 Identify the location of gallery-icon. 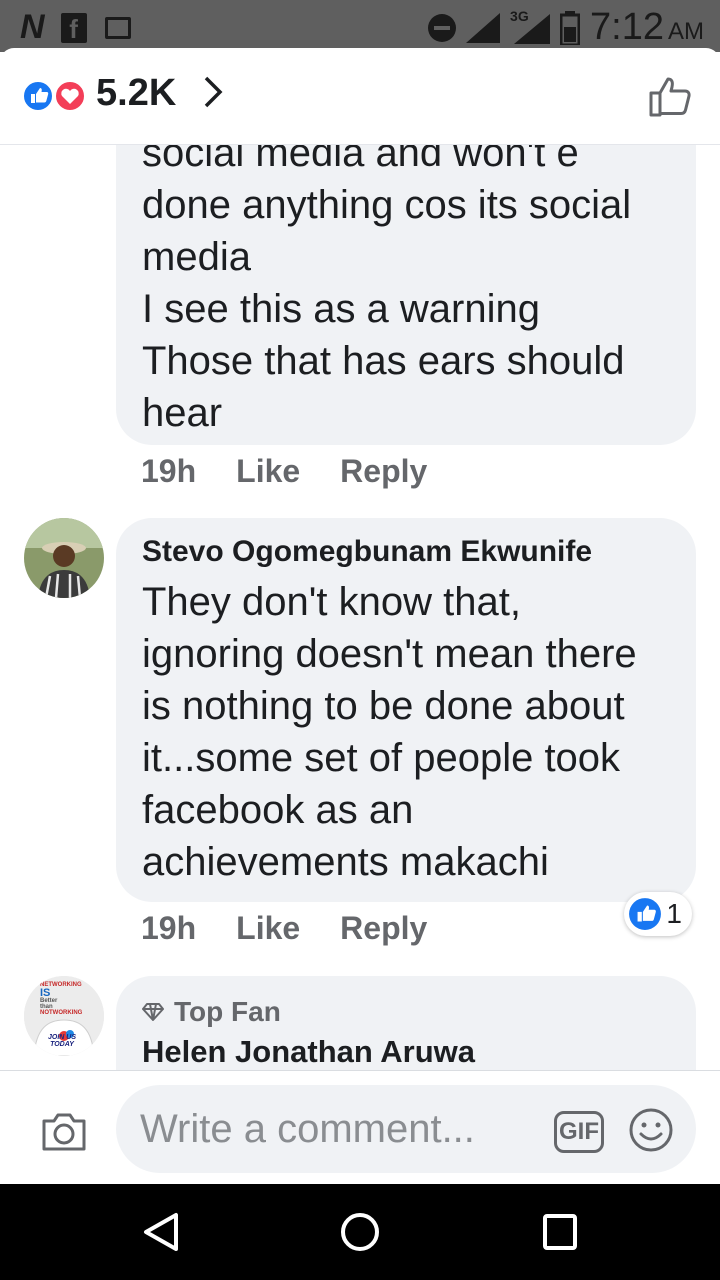
(117, 27).